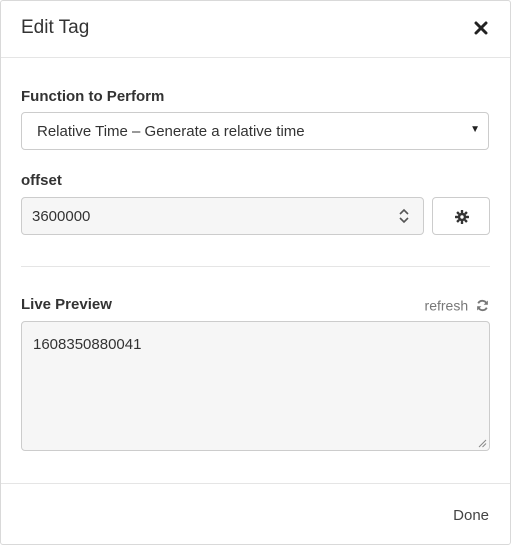 The height and width of the screenshot is (545, 511). Describe the element at coordinates (41, 180) in the screenshot. I see `offset-label: offset` at that location.